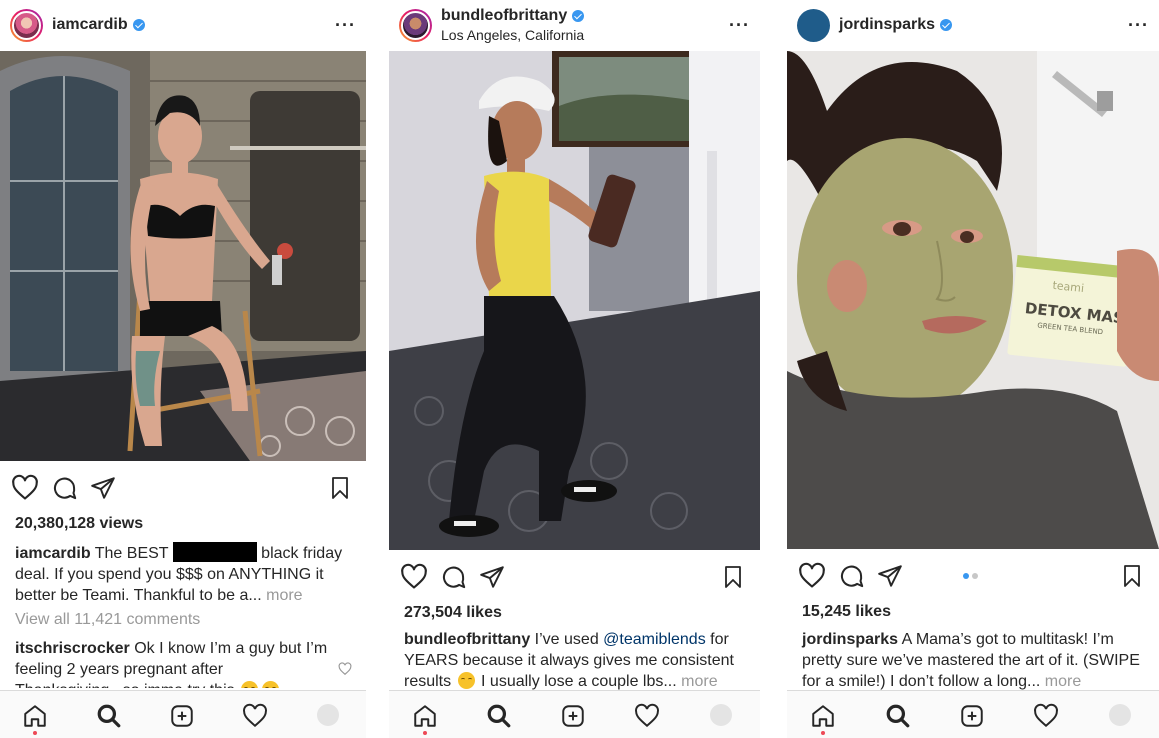 The image size is (1159, 738). Describe the element at coordinates (345, 669) in the screenshot. I see `comment-like-heart-icon` at that location.